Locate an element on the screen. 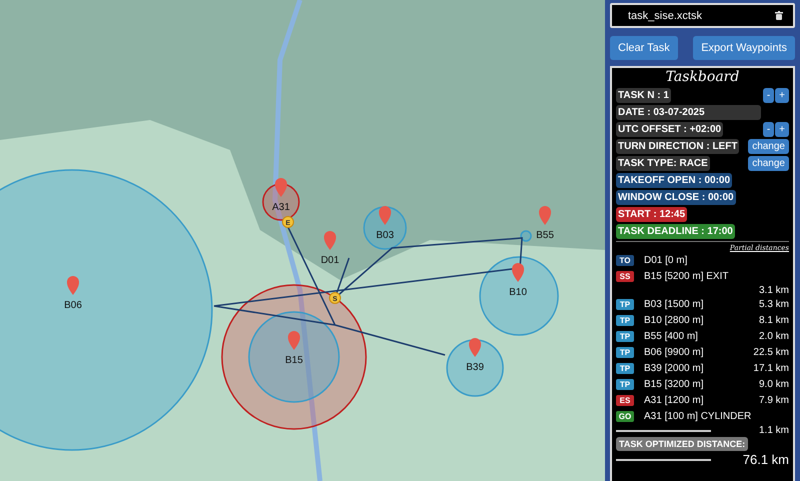 The image size is (800, 481). type-badge: GO is located at coordinates (625, 416).